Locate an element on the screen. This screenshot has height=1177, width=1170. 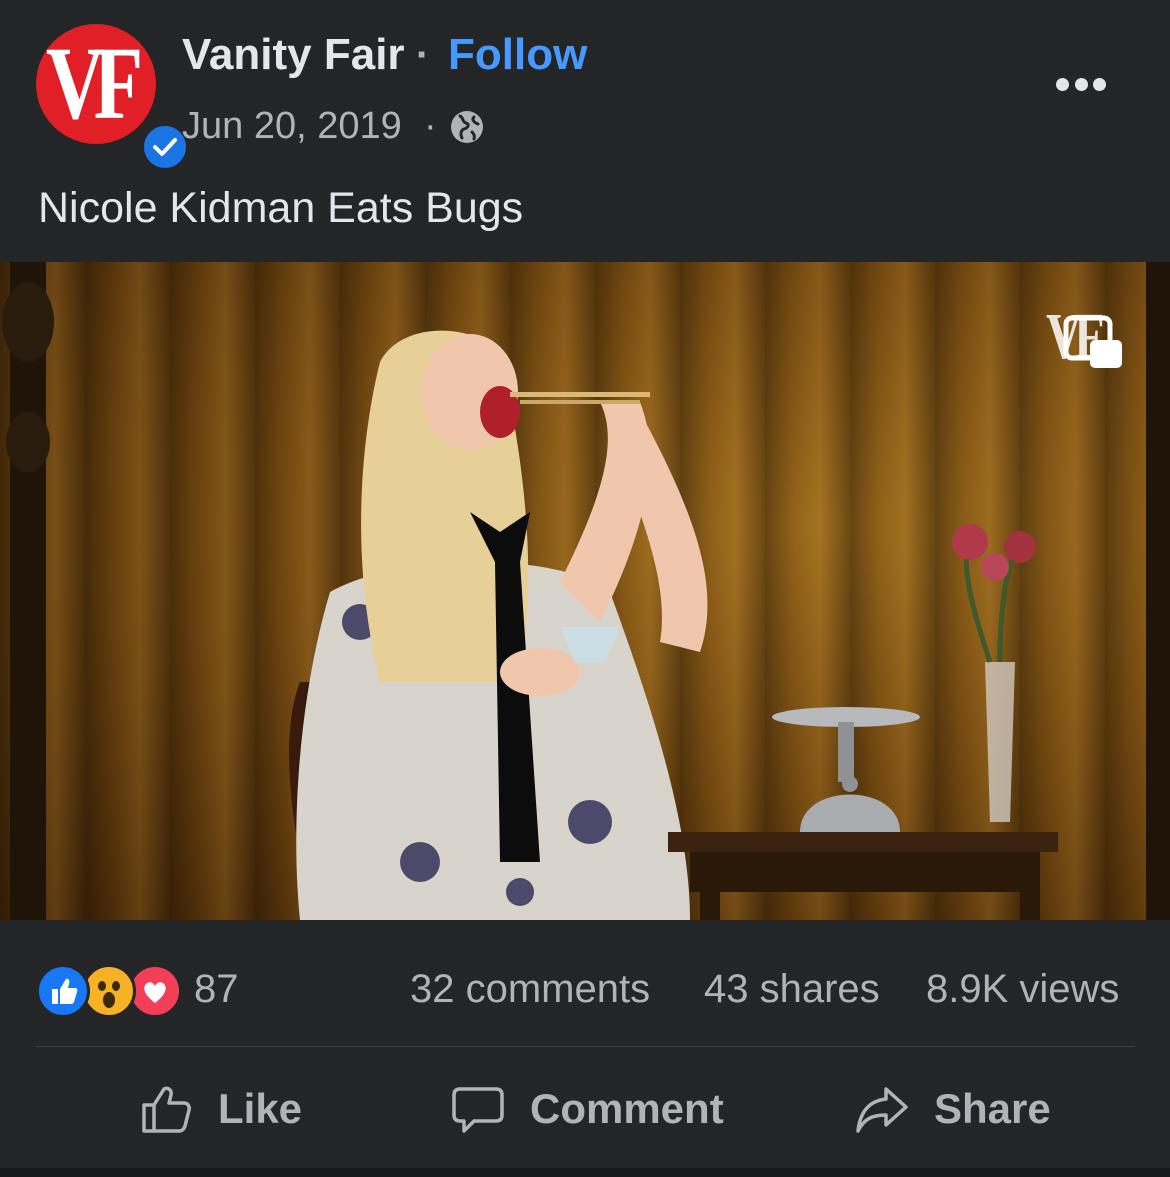
reaction-summary is located at coordinates (111, 991).